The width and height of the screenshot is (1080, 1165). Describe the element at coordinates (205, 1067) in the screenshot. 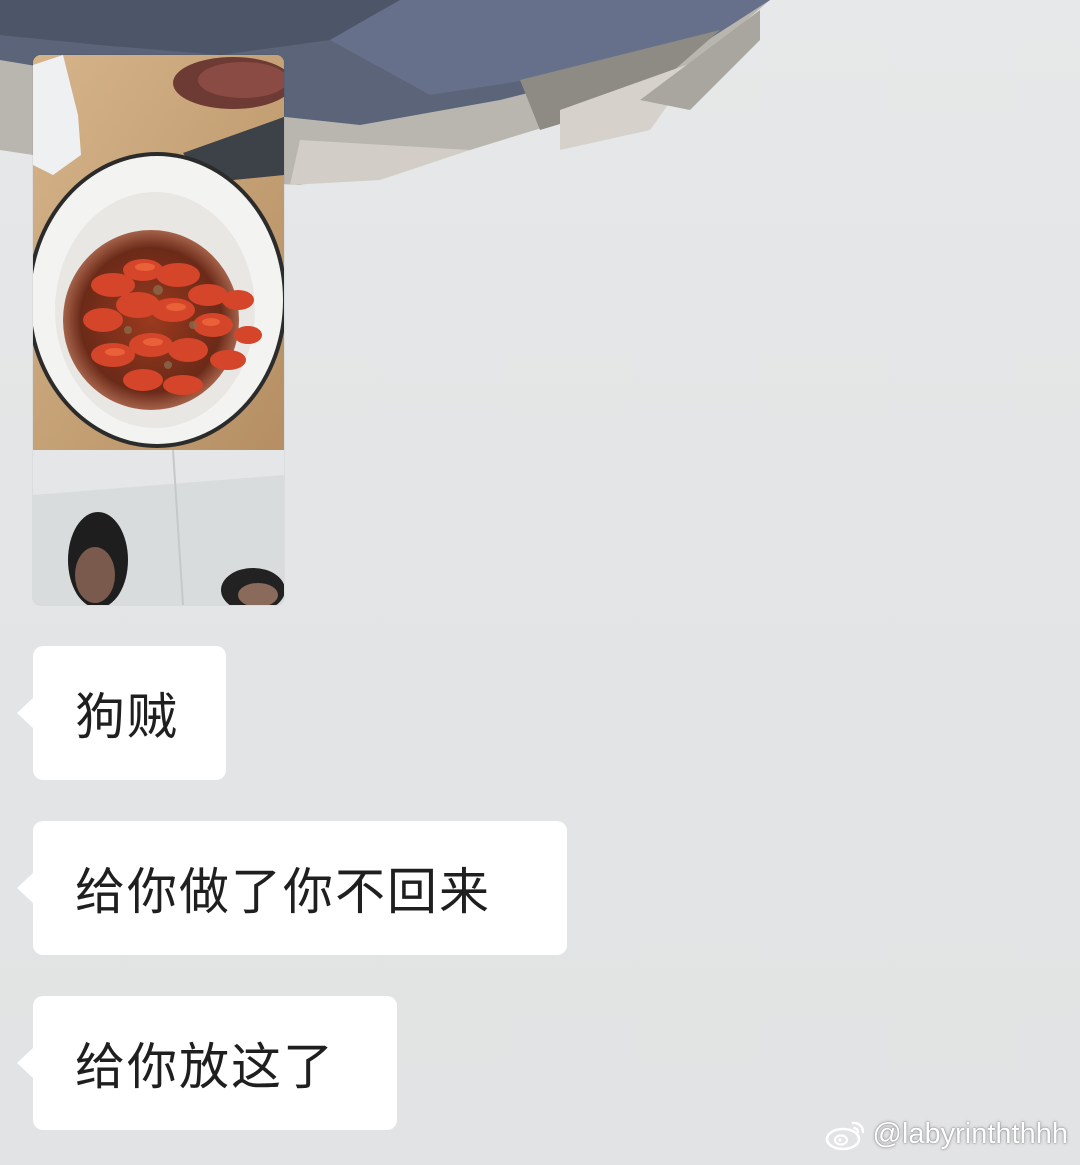

I see `chat-message-text: 给你放这了` at that location.